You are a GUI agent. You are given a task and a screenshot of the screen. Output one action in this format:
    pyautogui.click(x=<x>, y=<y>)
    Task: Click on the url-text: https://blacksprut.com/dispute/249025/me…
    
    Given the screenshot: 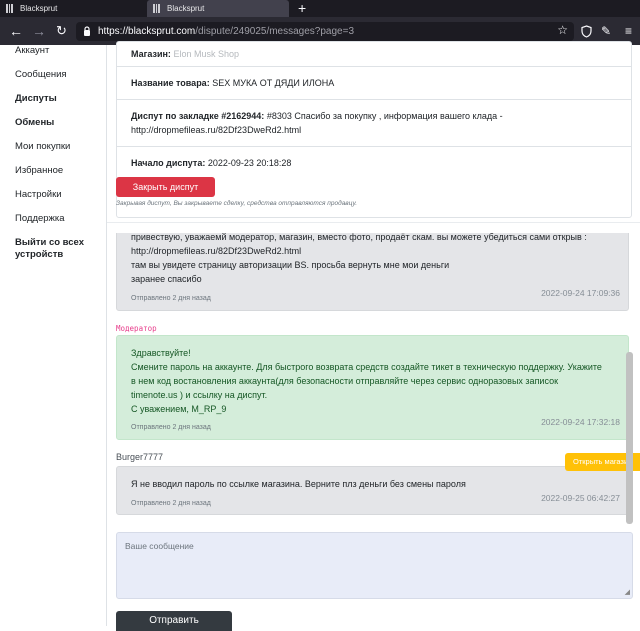 What is the action you would take?
    pyautogui.click(x=226, y=31)
    